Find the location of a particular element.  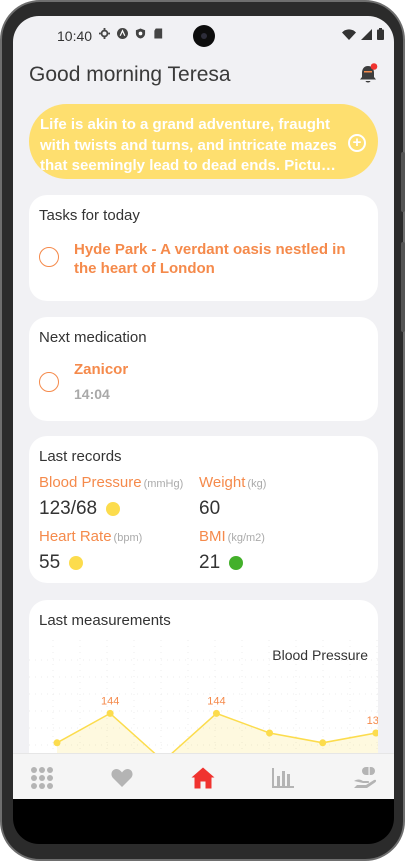

record-unit: (mmHg) is located at coordinates (163, 484).